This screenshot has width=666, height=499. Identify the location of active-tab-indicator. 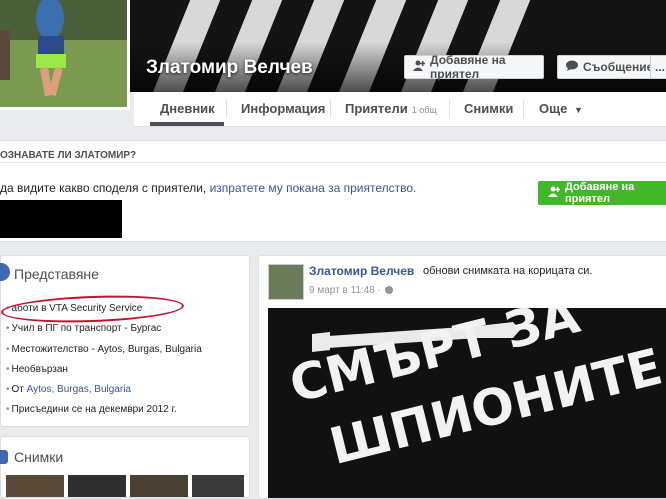
(187, 124).